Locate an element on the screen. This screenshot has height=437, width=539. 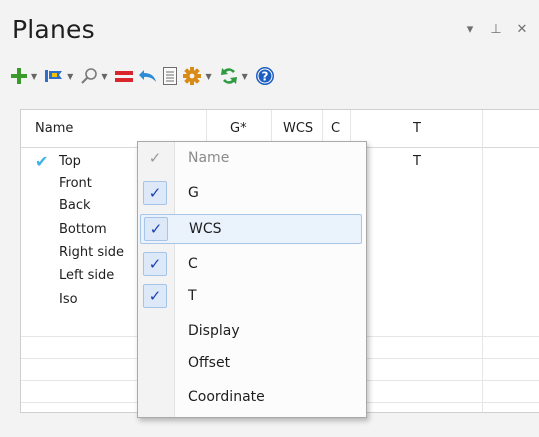
menu-item-label: G is located at coordinates (193, 193).